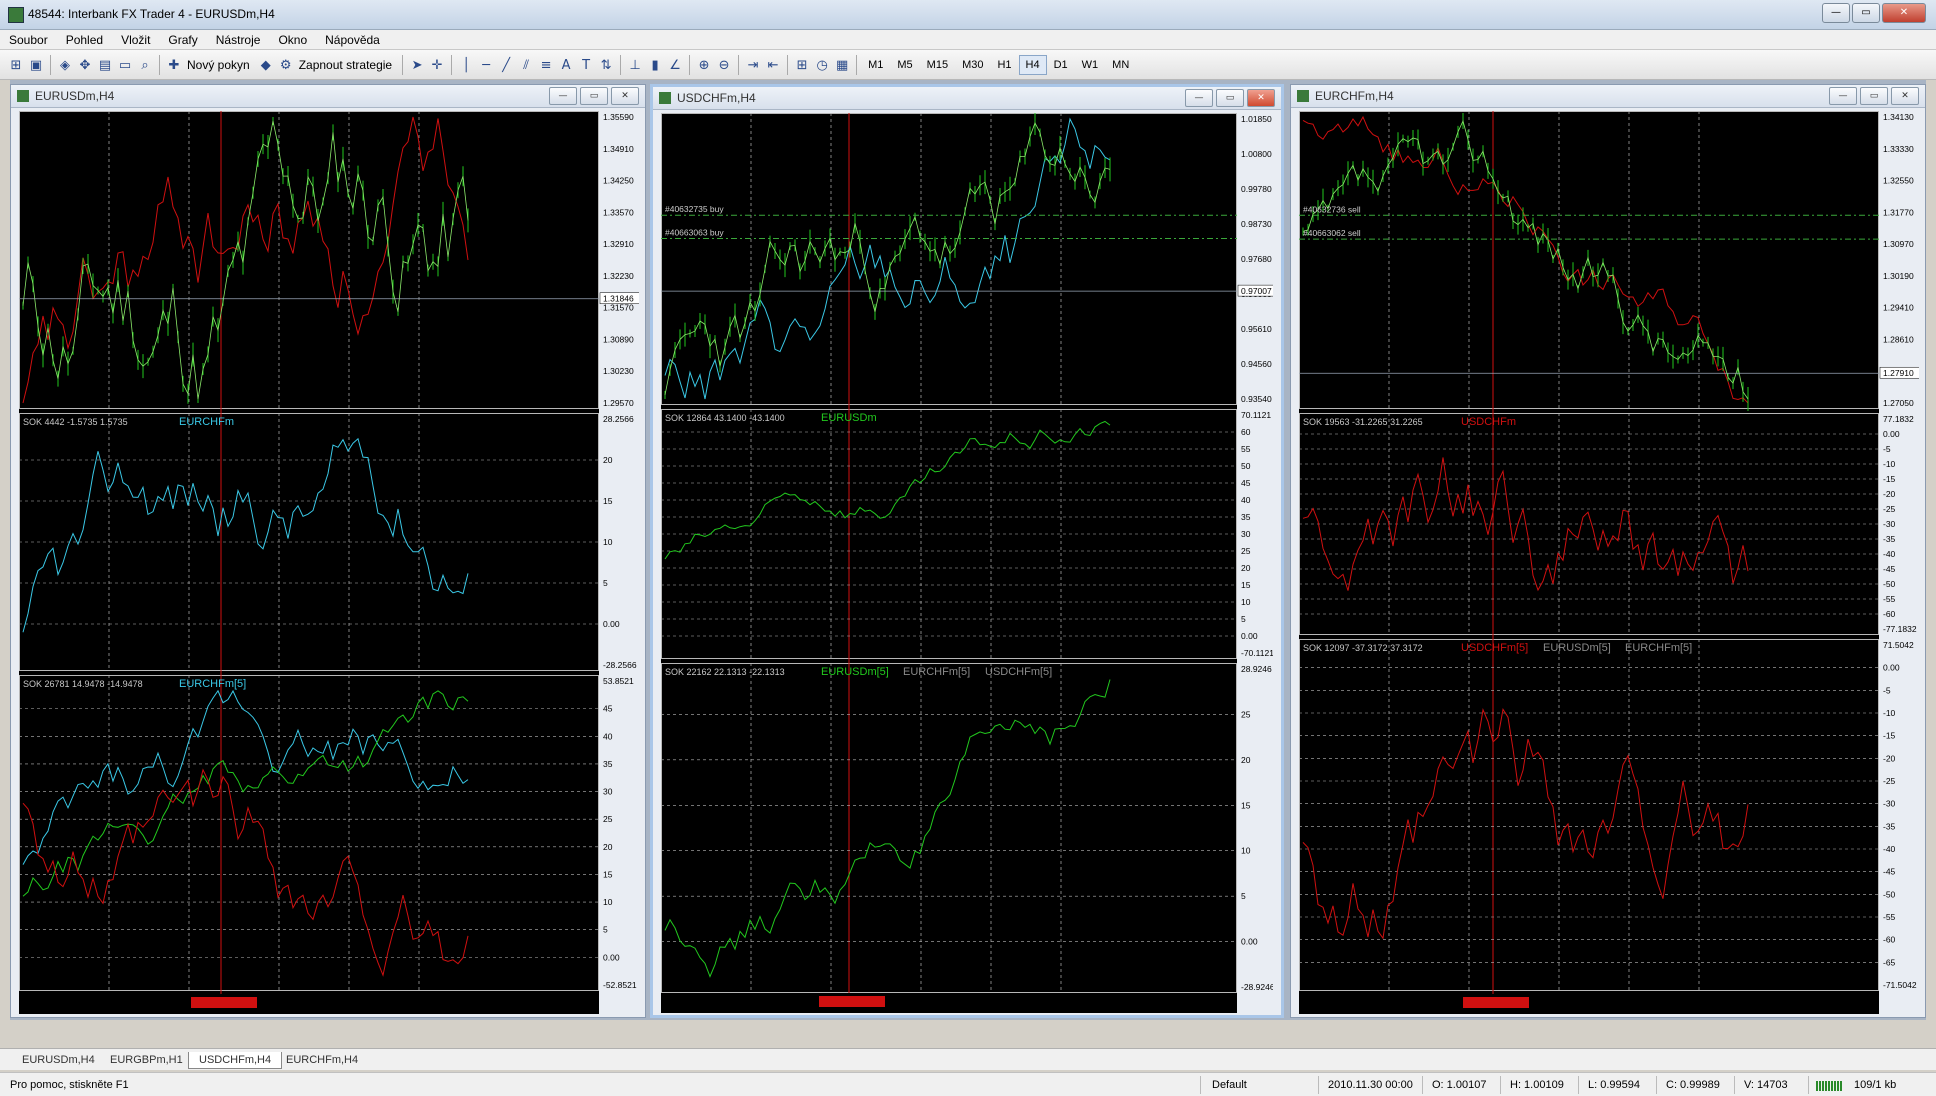 The height and width of the screenshot is (1096, 1936). I want to click on menu-soubor: Soubor, so click(28, 39).